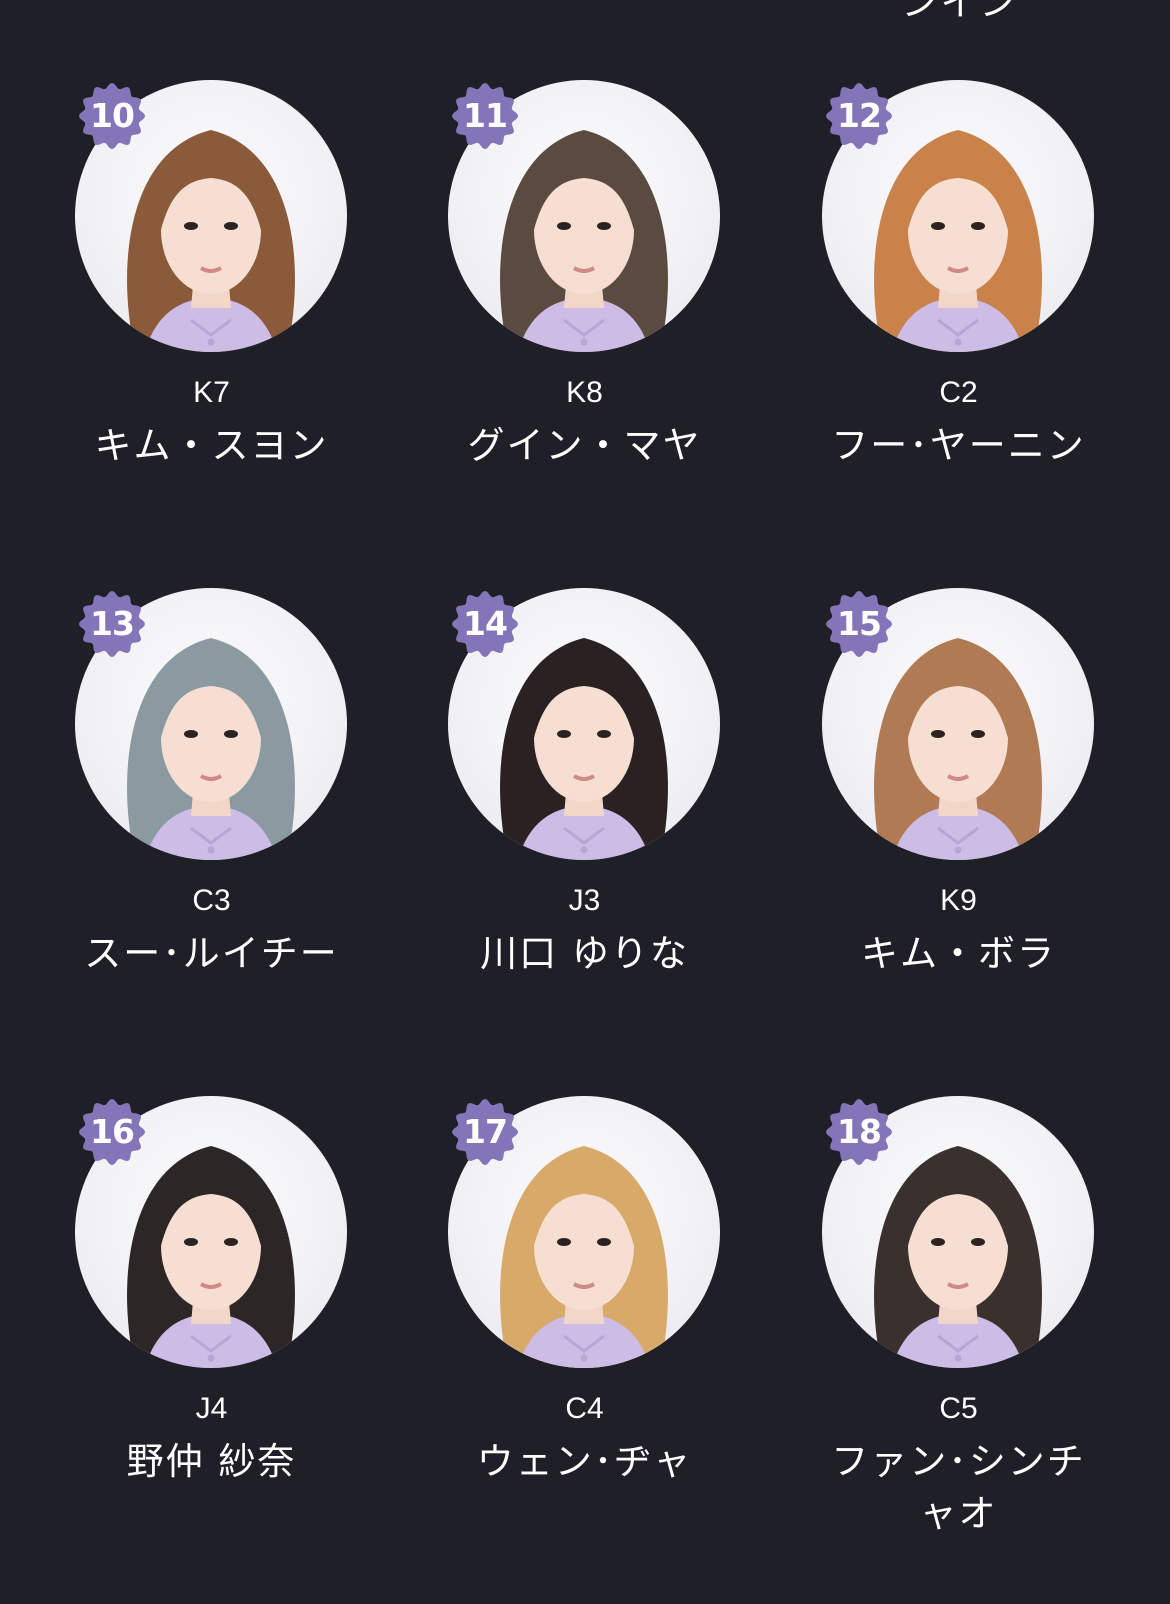 The image size is (1170, 1604). What do you see at coordinates (958, 1408) in the screenshot?
I see `member-code: C5` at bounding box center [958, 1408].